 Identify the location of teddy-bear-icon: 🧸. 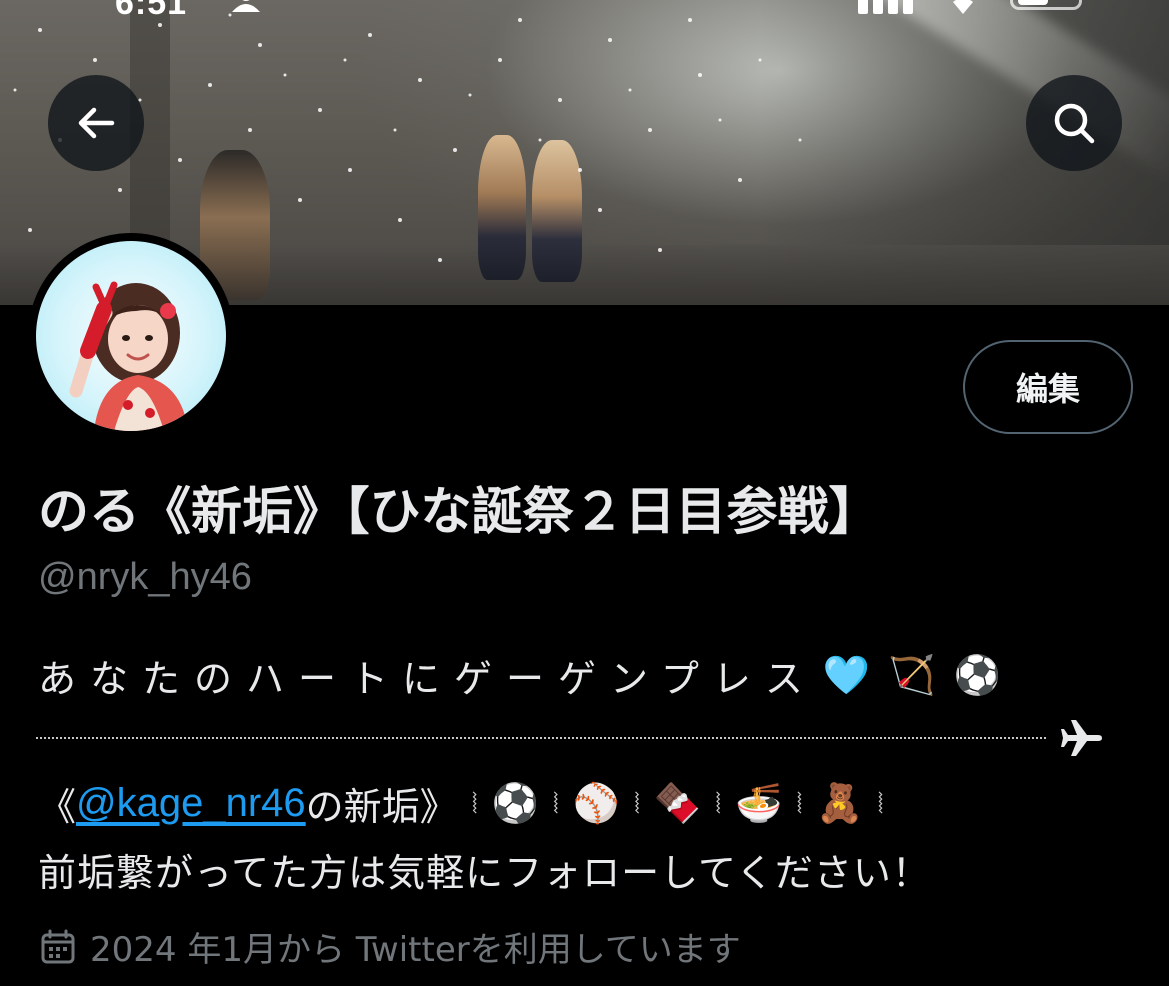
(840, 803).